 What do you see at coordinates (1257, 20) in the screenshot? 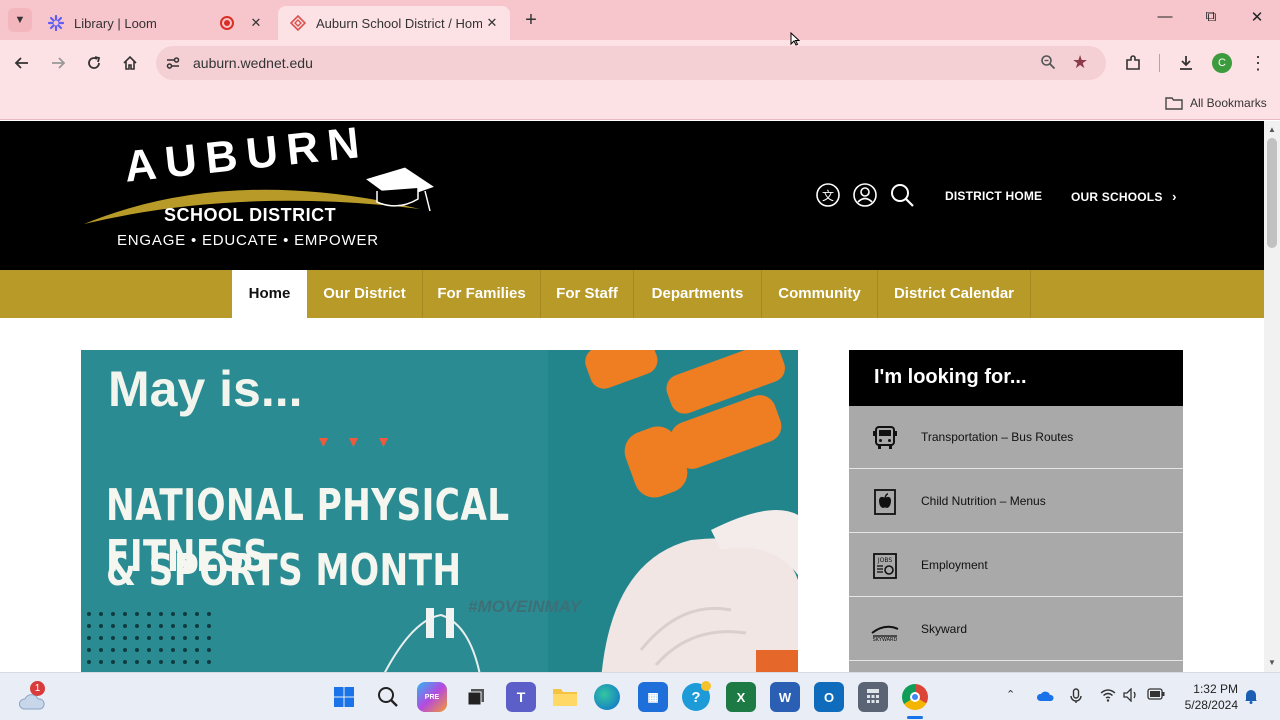
I see `close-window-icon: ✕` at bounding box center [1257, 20].